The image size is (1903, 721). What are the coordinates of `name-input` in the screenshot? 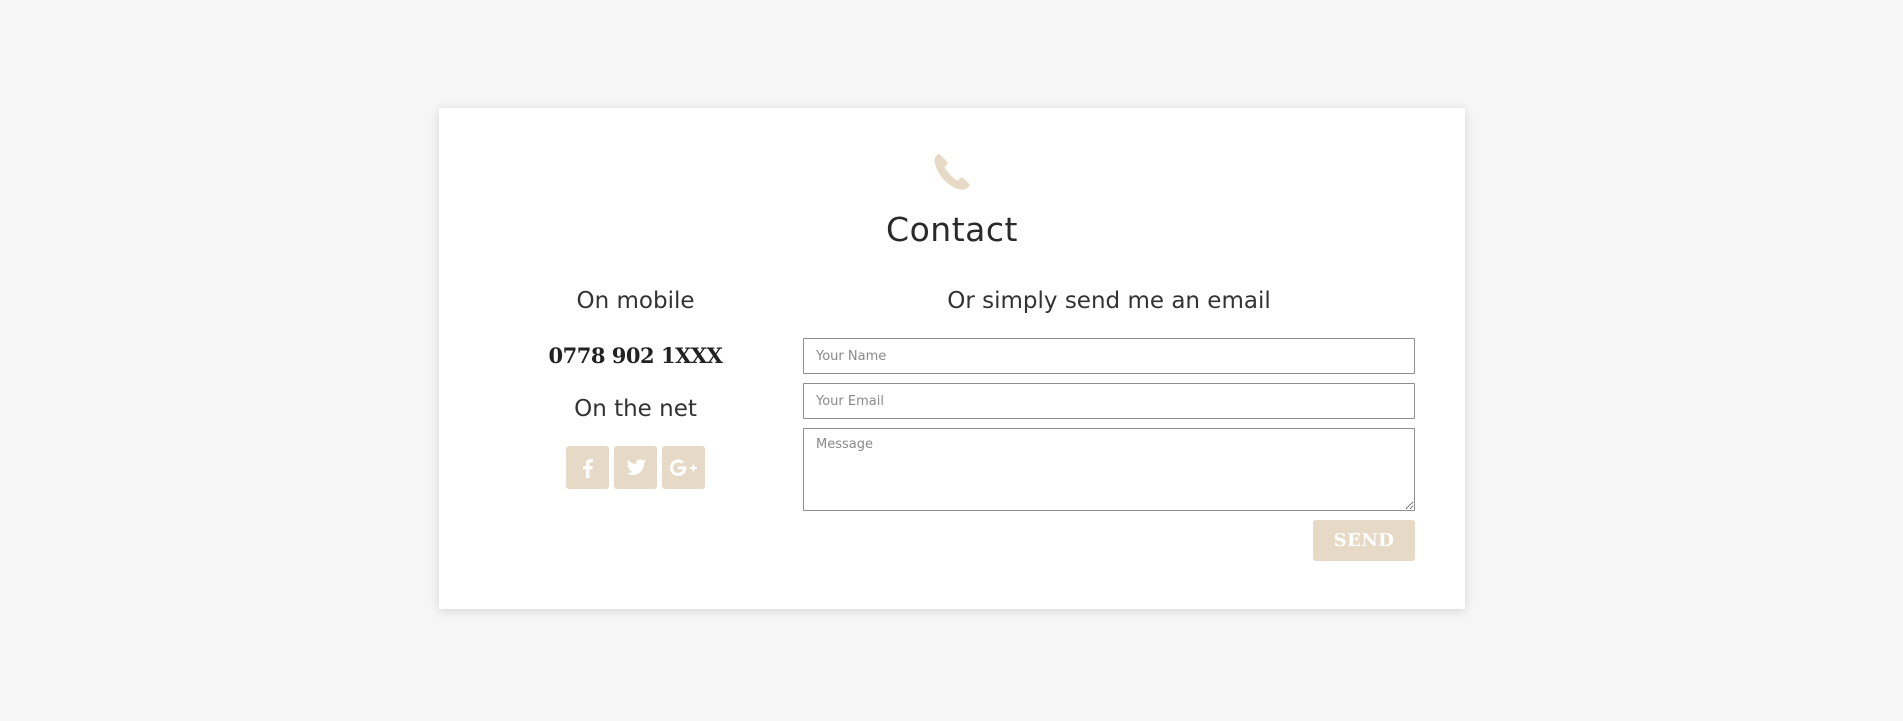 It's located at (1109, 356).